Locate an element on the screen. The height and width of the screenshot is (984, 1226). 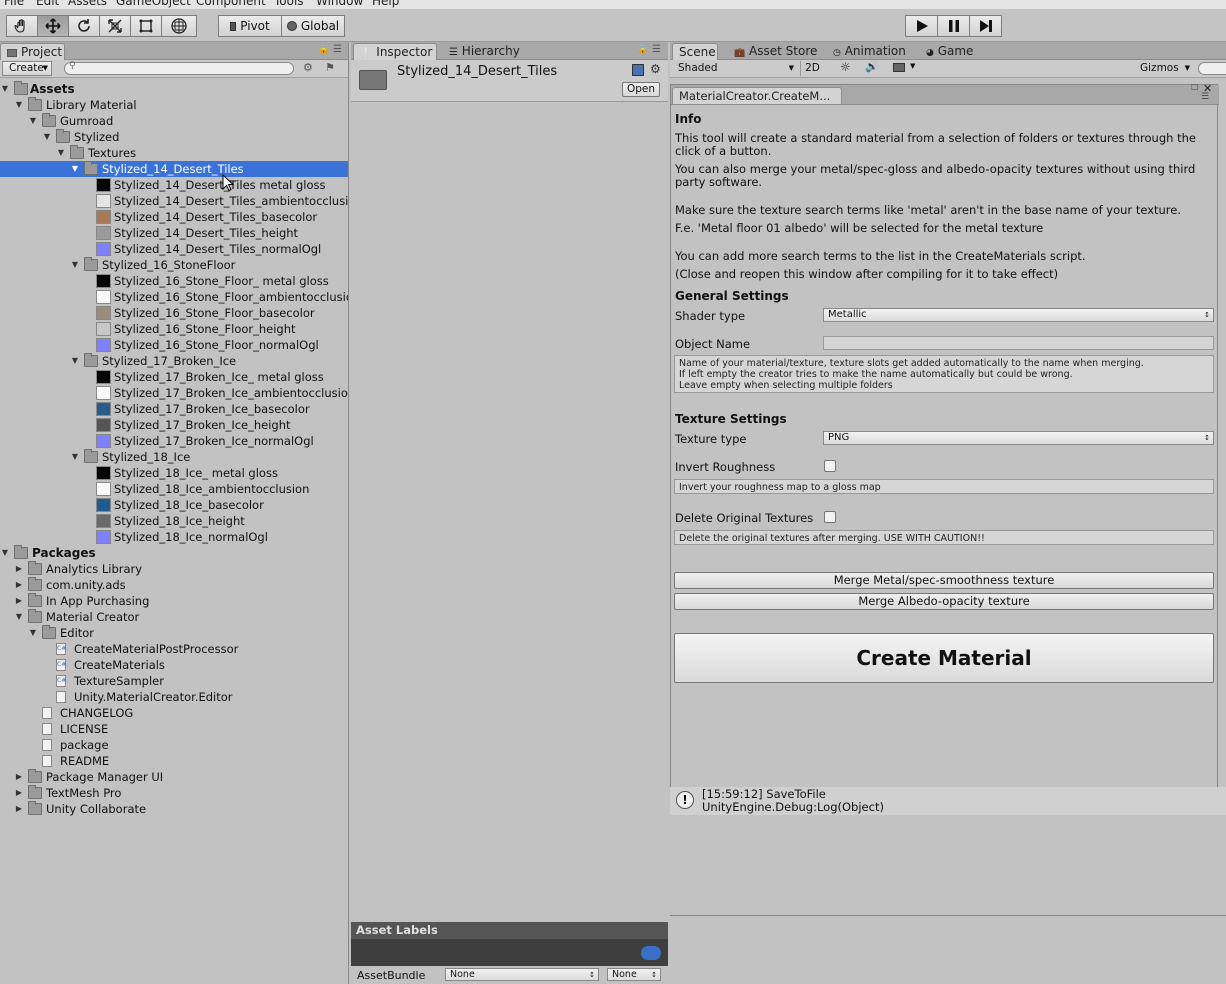
tab-inspector: ❕ Inspector is located at coordinates (395, 51).